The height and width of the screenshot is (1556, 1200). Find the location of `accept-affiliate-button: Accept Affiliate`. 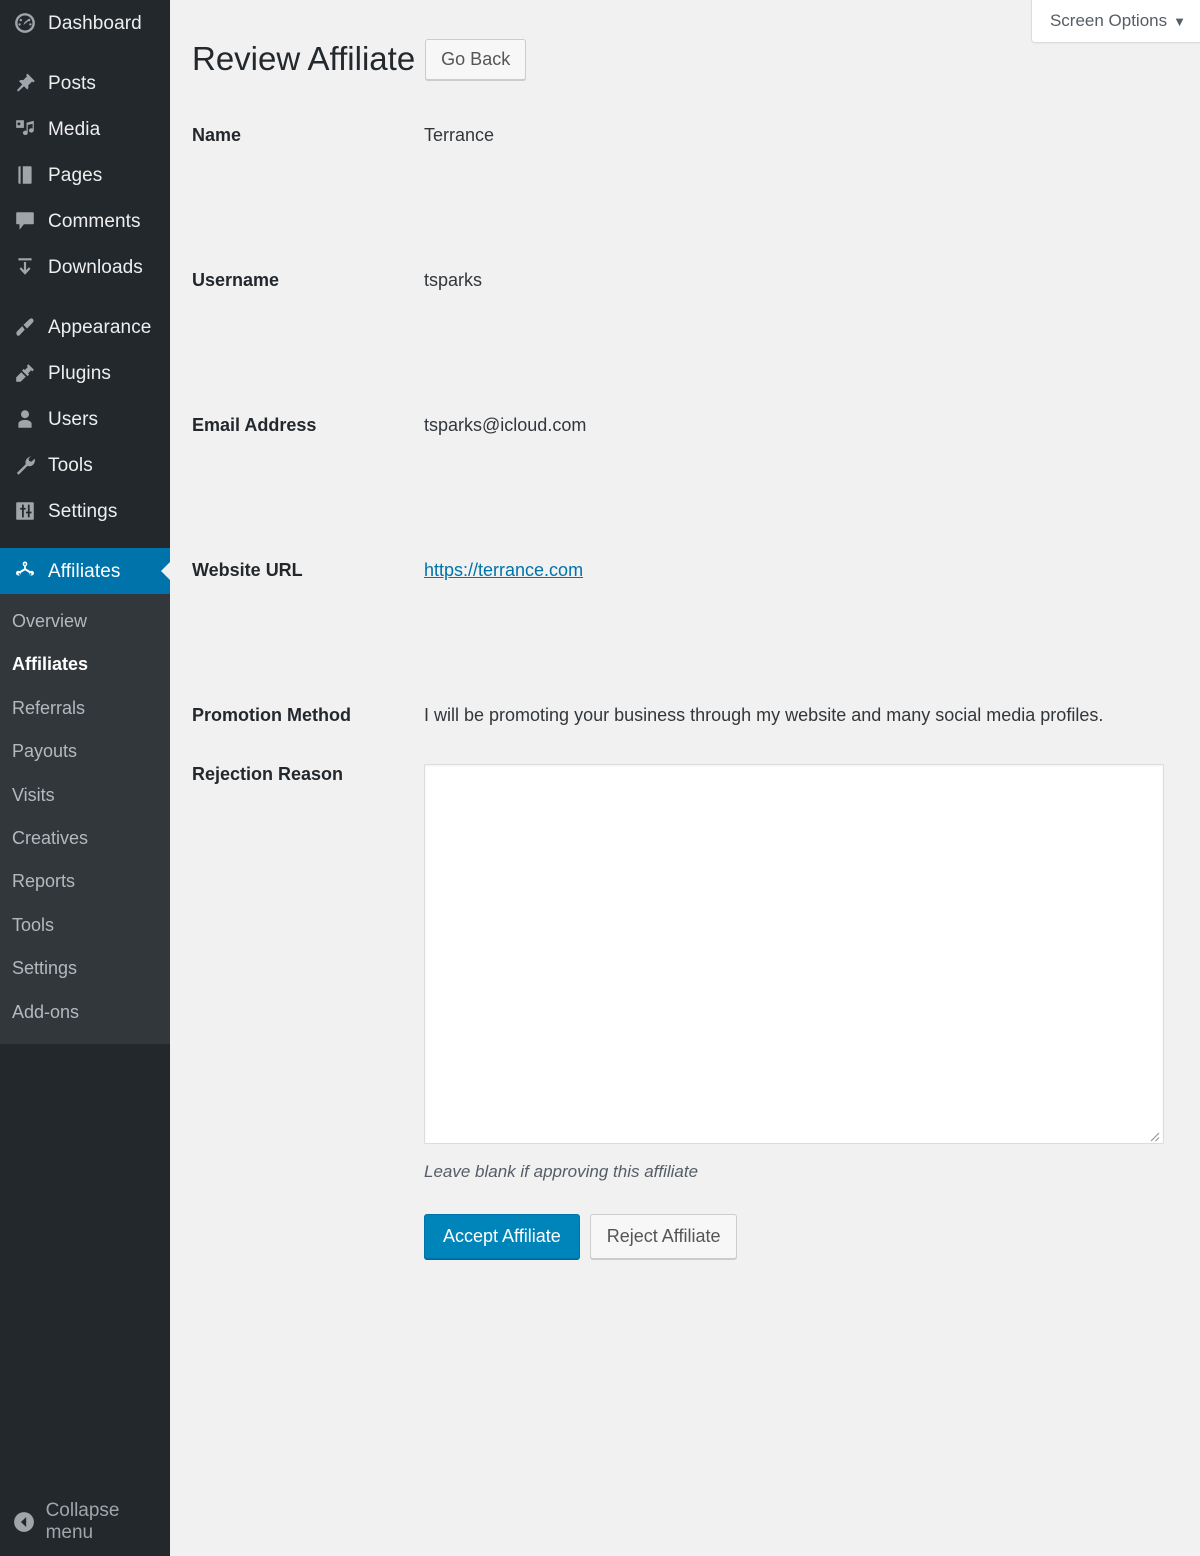

accept-affiliate-button: Accept Affiliate is located at coordinates (502, 1236).